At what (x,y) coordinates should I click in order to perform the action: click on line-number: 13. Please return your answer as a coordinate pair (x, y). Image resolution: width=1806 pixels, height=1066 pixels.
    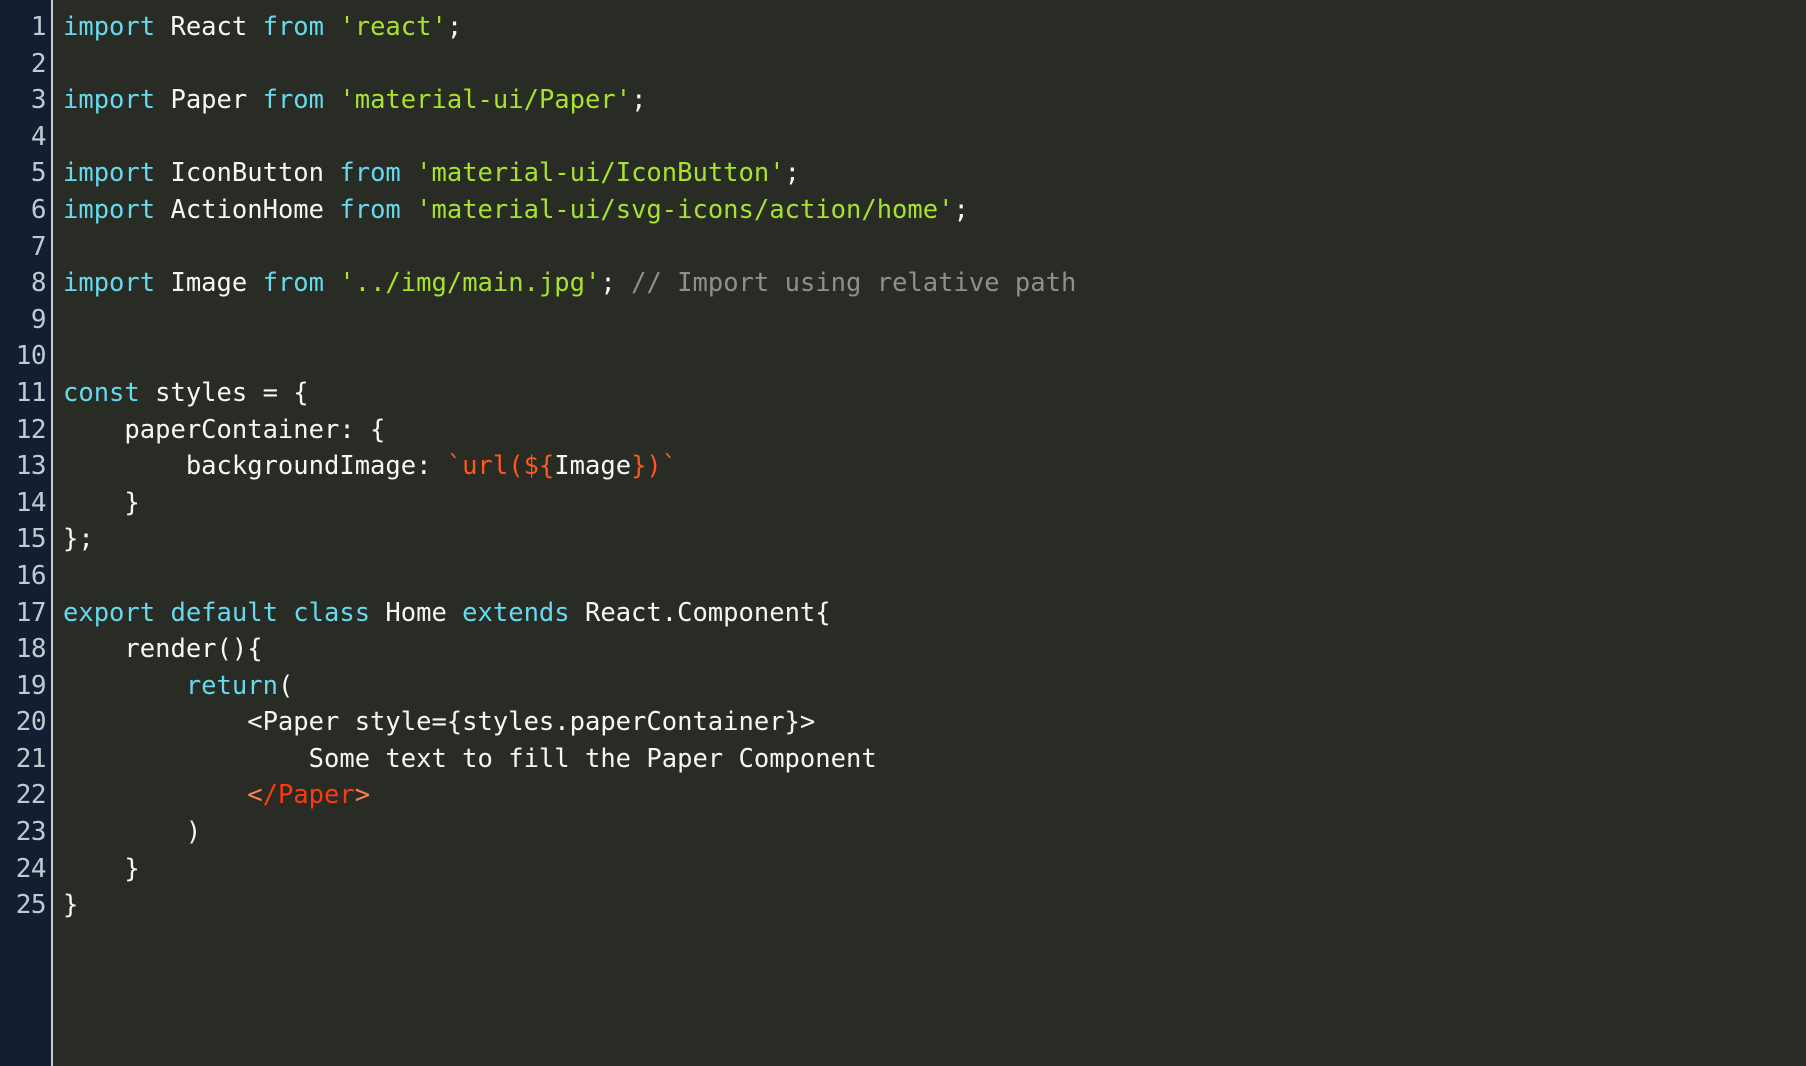
    Looking at the image, I should click on (31, 466).